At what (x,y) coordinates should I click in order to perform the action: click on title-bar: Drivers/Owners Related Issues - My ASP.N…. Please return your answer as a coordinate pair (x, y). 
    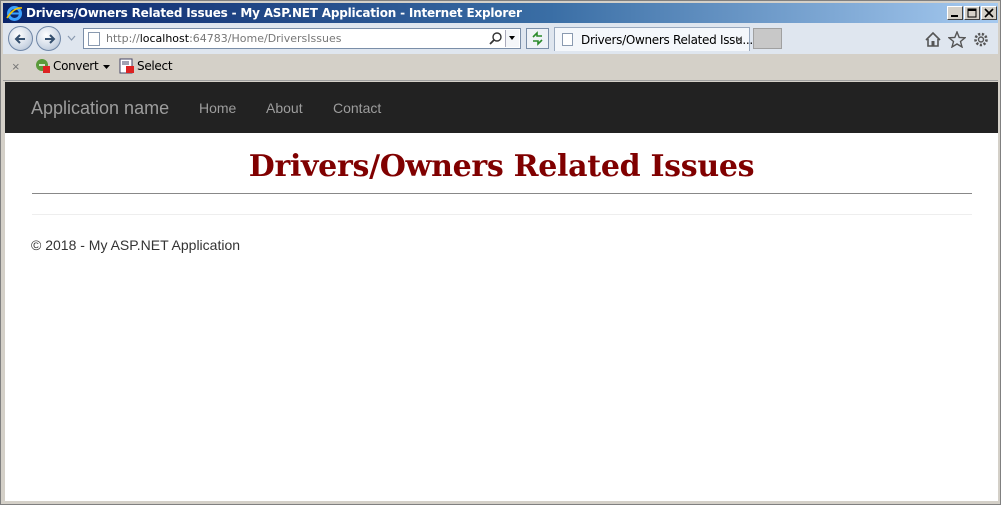
    Looking at the image, I should click on (500, 13).